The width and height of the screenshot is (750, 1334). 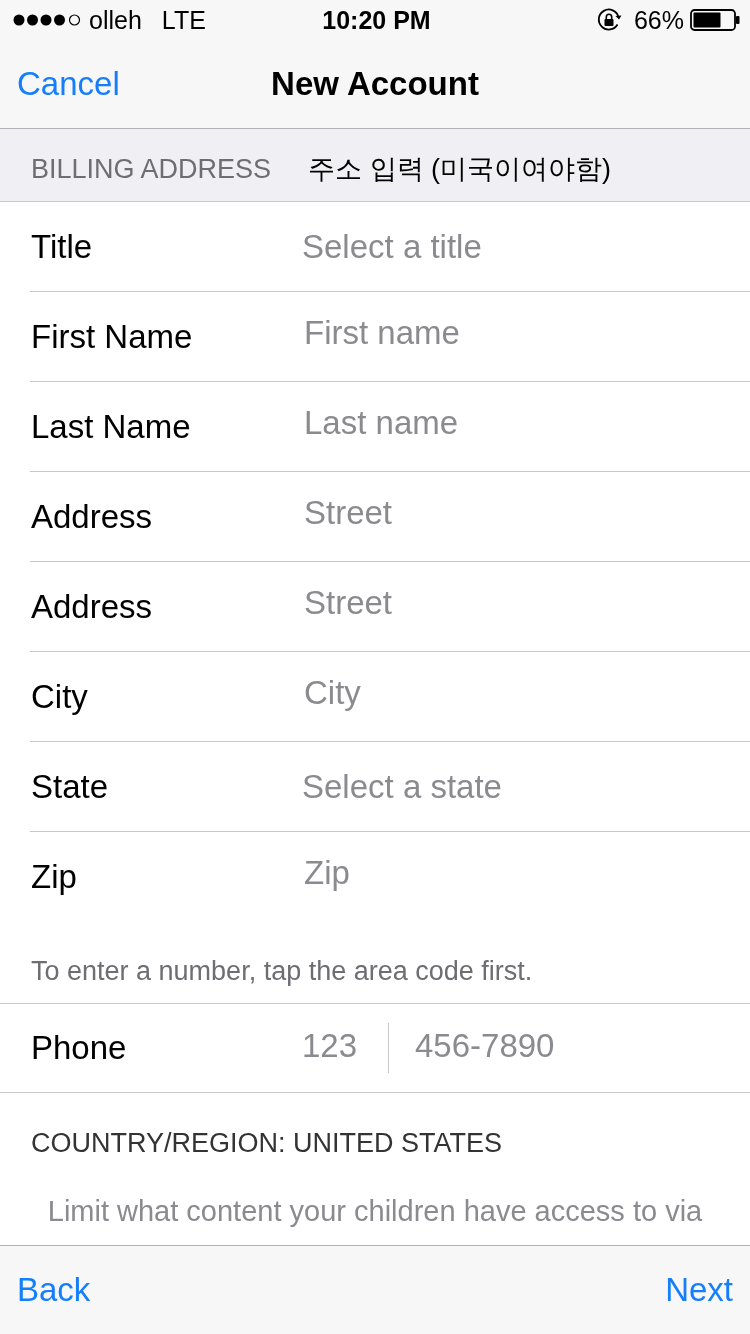 What do you see at coordinates (68, 84) in the screenshot?
I see `cancel-button: Cancel` at bounding box center [68, 84].